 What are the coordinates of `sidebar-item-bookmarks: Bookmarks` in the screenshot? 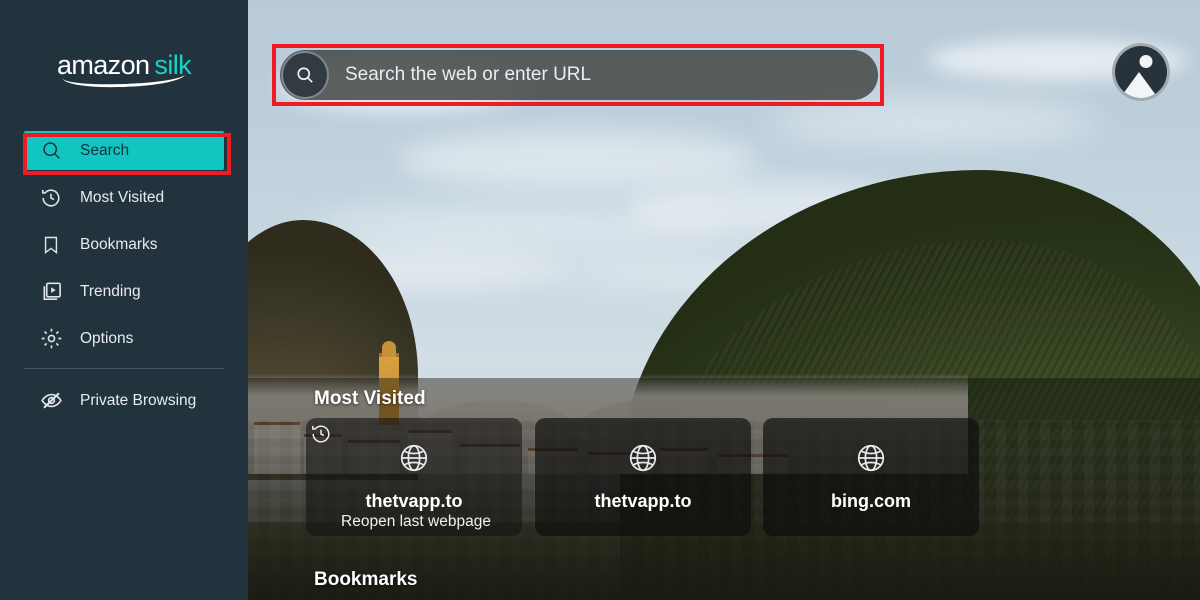 It's located at (124, 244).